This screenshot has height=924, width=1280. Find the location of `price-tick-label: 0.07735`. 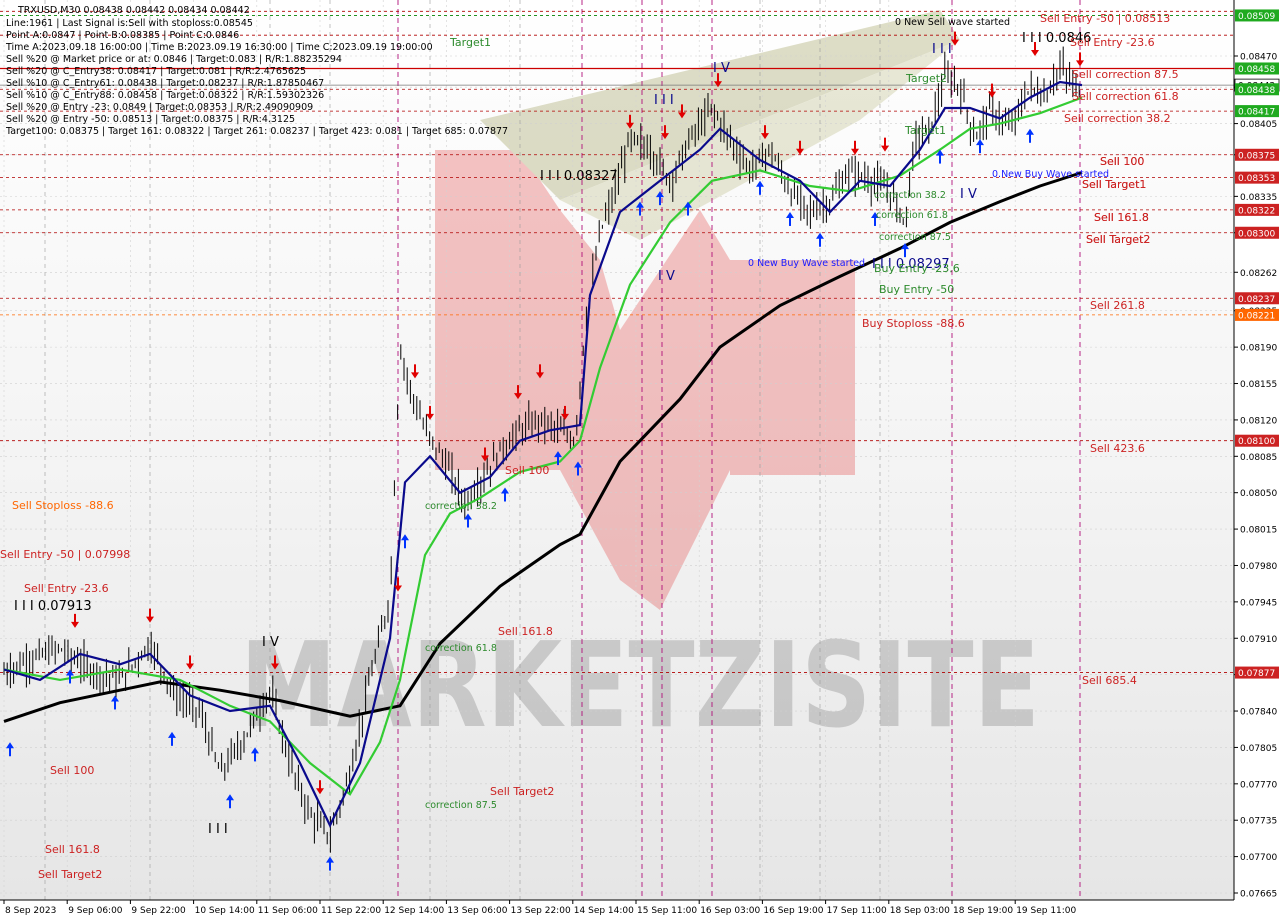

price-tick-label: 0.07735 is located at coordinates (1258, 822).